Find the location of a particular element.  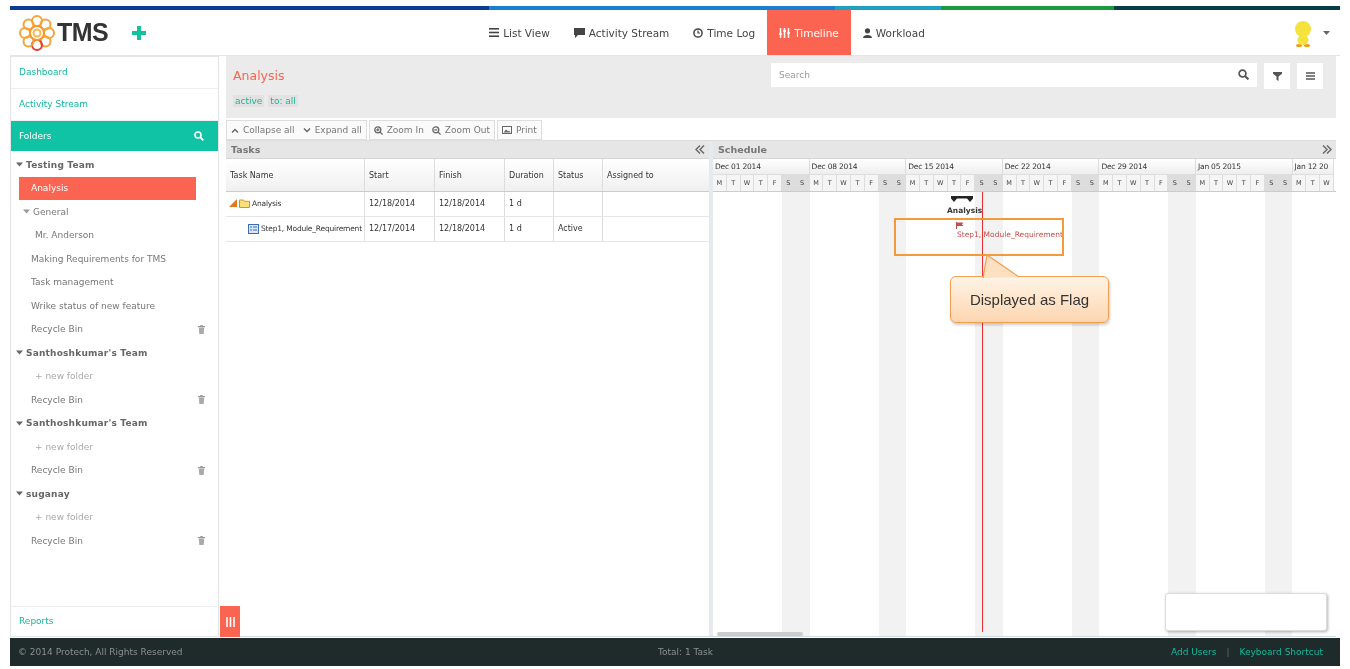

copyright-text: © 2014 Protech, All Rights Reserved is located at coordinates (101, 652).